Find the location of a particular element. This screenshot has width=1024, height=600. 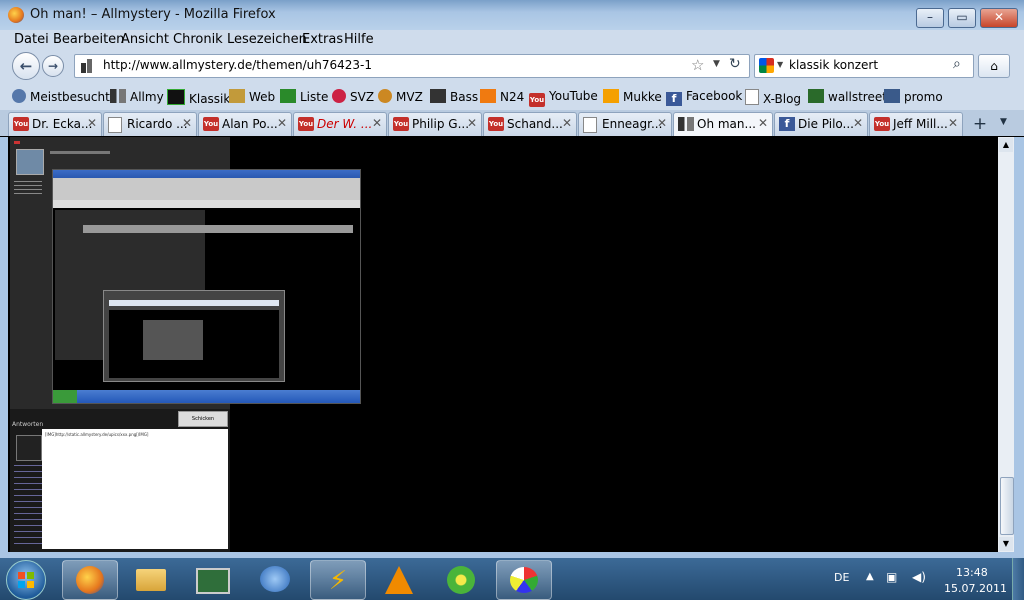

bookmark-web: Web is located at coordinates (252, 96).